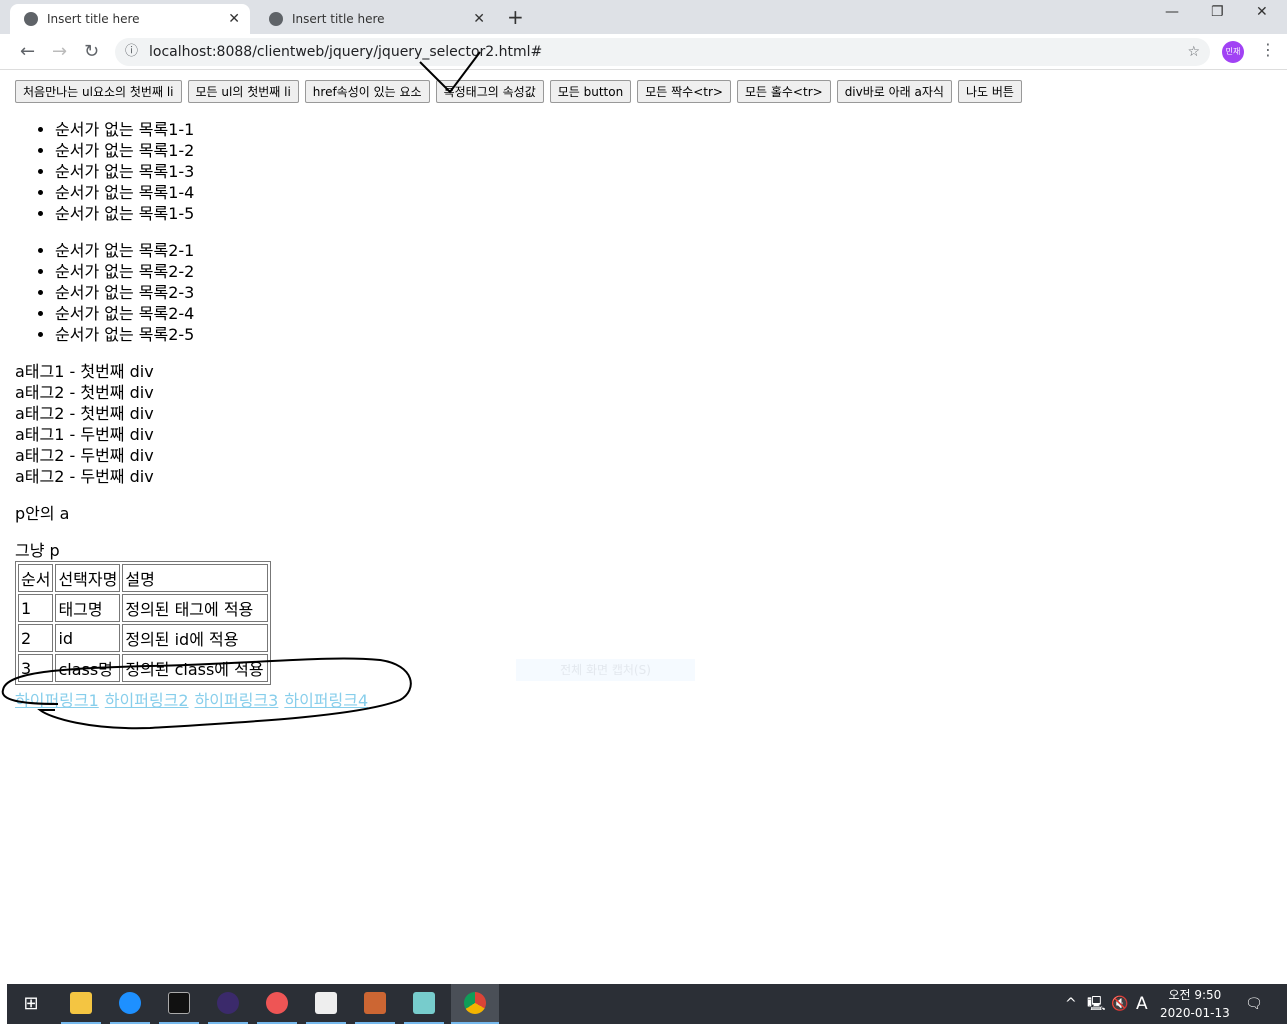 The width and height of the screenshot is (1287, 1024). Describe the element at coordinates (1142, 1004) in the screenshot. I see `ime-indicator: A` at that location.